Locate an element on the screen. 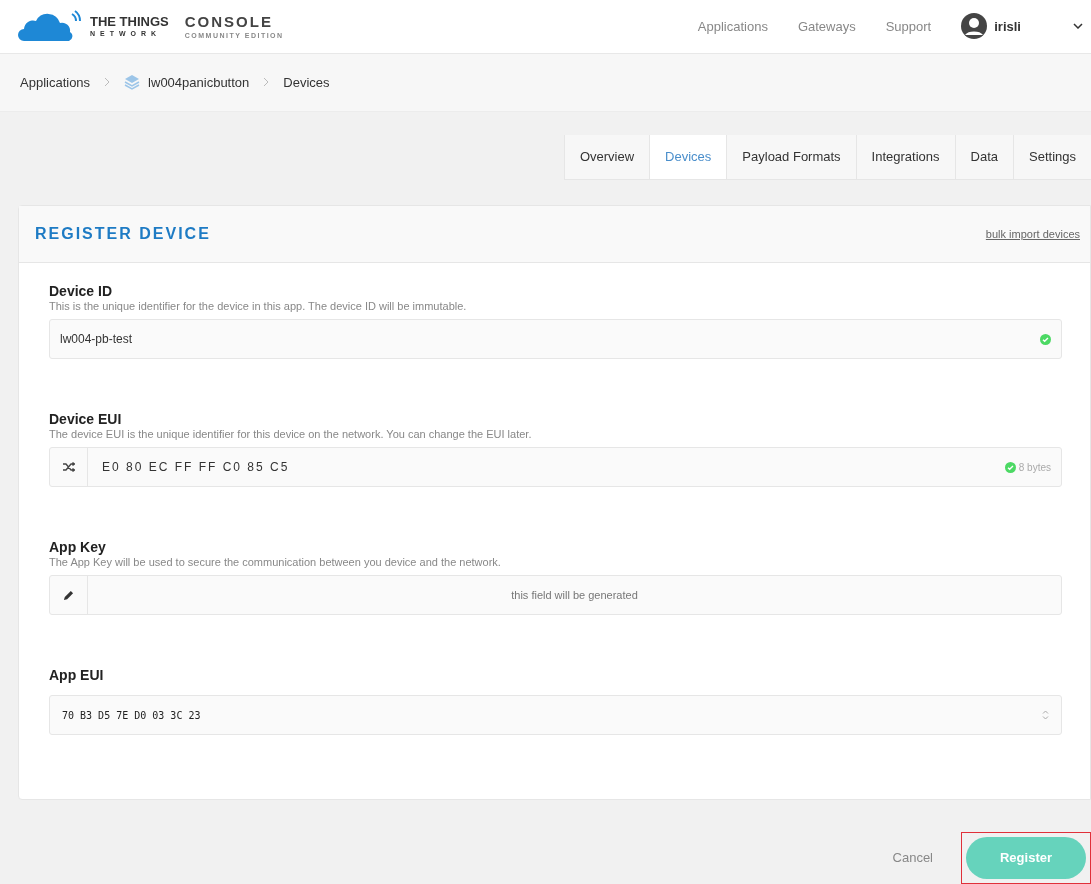 The height and width of the screenshot is (884, 1091). field-description: The device EUI is the unique identifier for this device on the network. You can change the EUI later. is located at coordinates (291, 434).